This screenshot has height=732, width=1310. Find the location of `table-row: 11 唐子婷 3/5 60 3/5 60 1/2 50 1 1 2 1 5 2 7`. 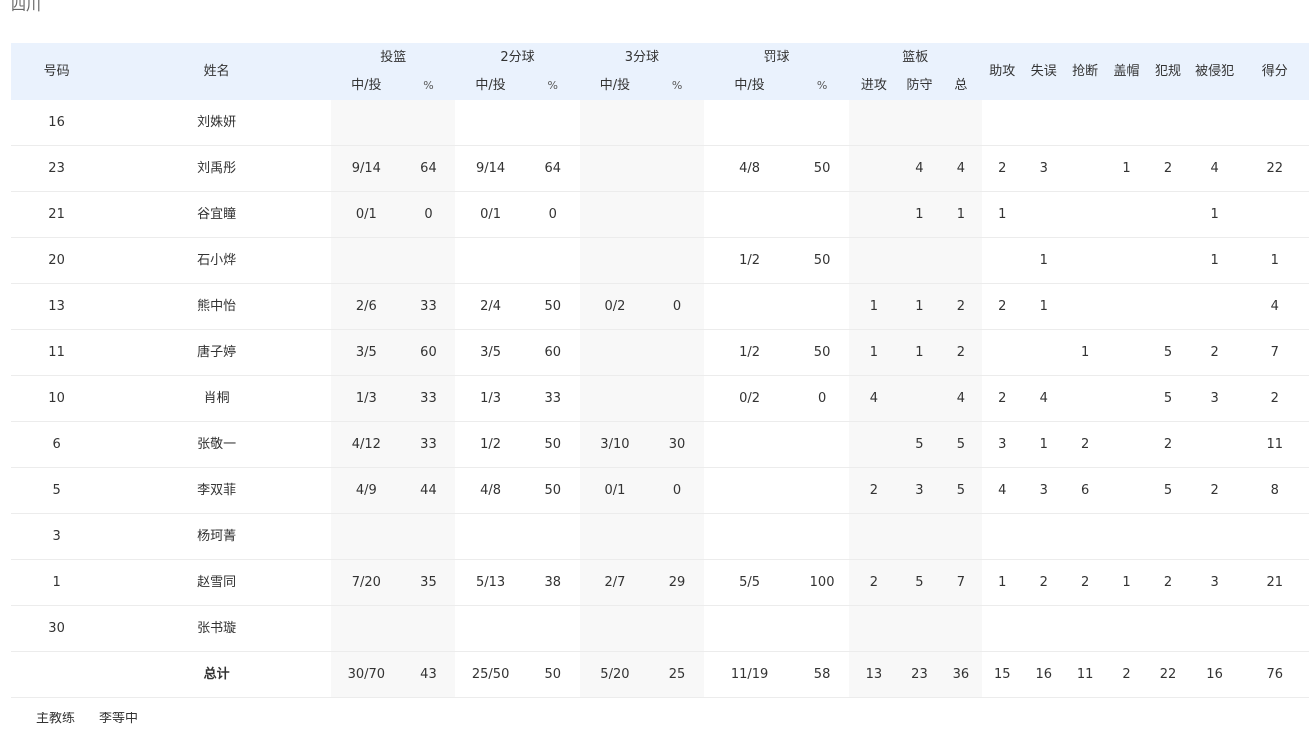

table-row: 11 唐子婷 3/5 60 3/5 60 1/2 50 1 1 2 1 5 2 7 is located at coordinates (660, 352).